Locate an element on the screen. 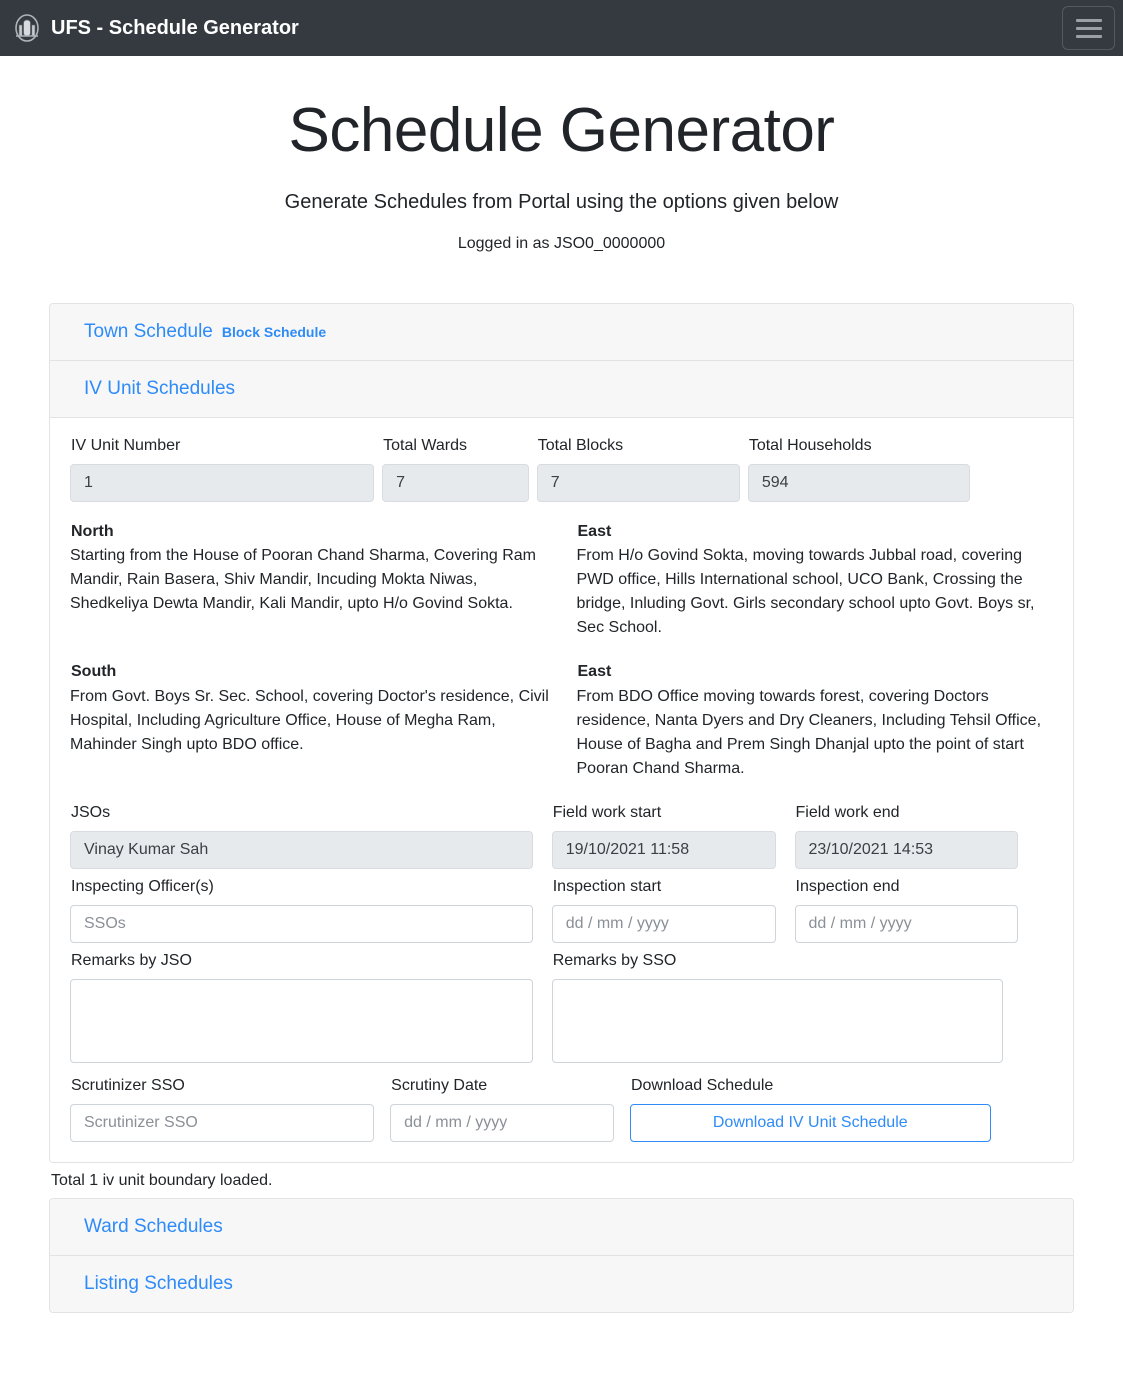  boundary-north-direction: North is located at coordinates (92, 532).